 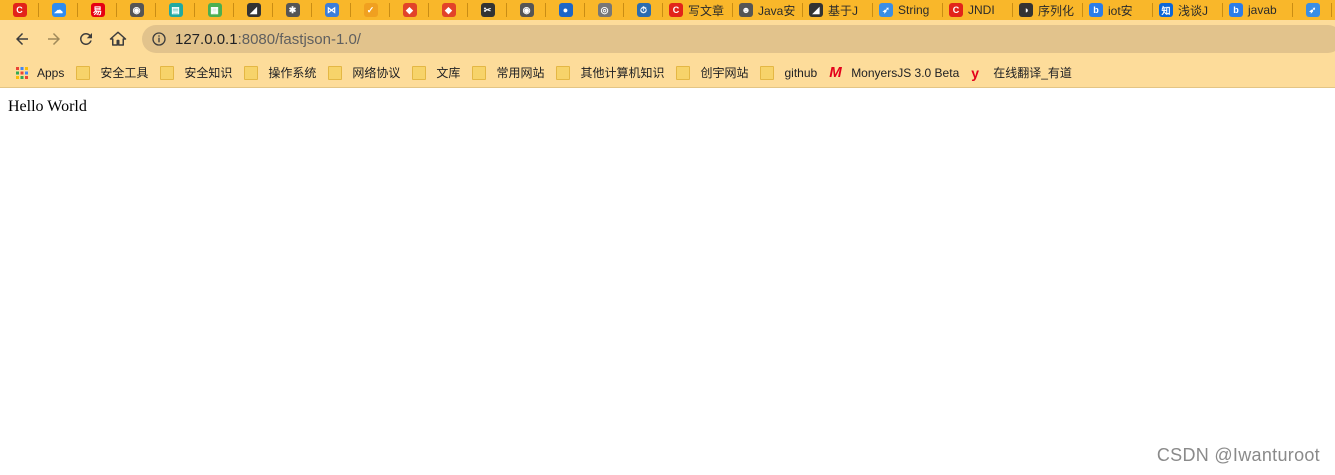 I want to click on browser-tab: C JNDI, so click(x=978, y=10).